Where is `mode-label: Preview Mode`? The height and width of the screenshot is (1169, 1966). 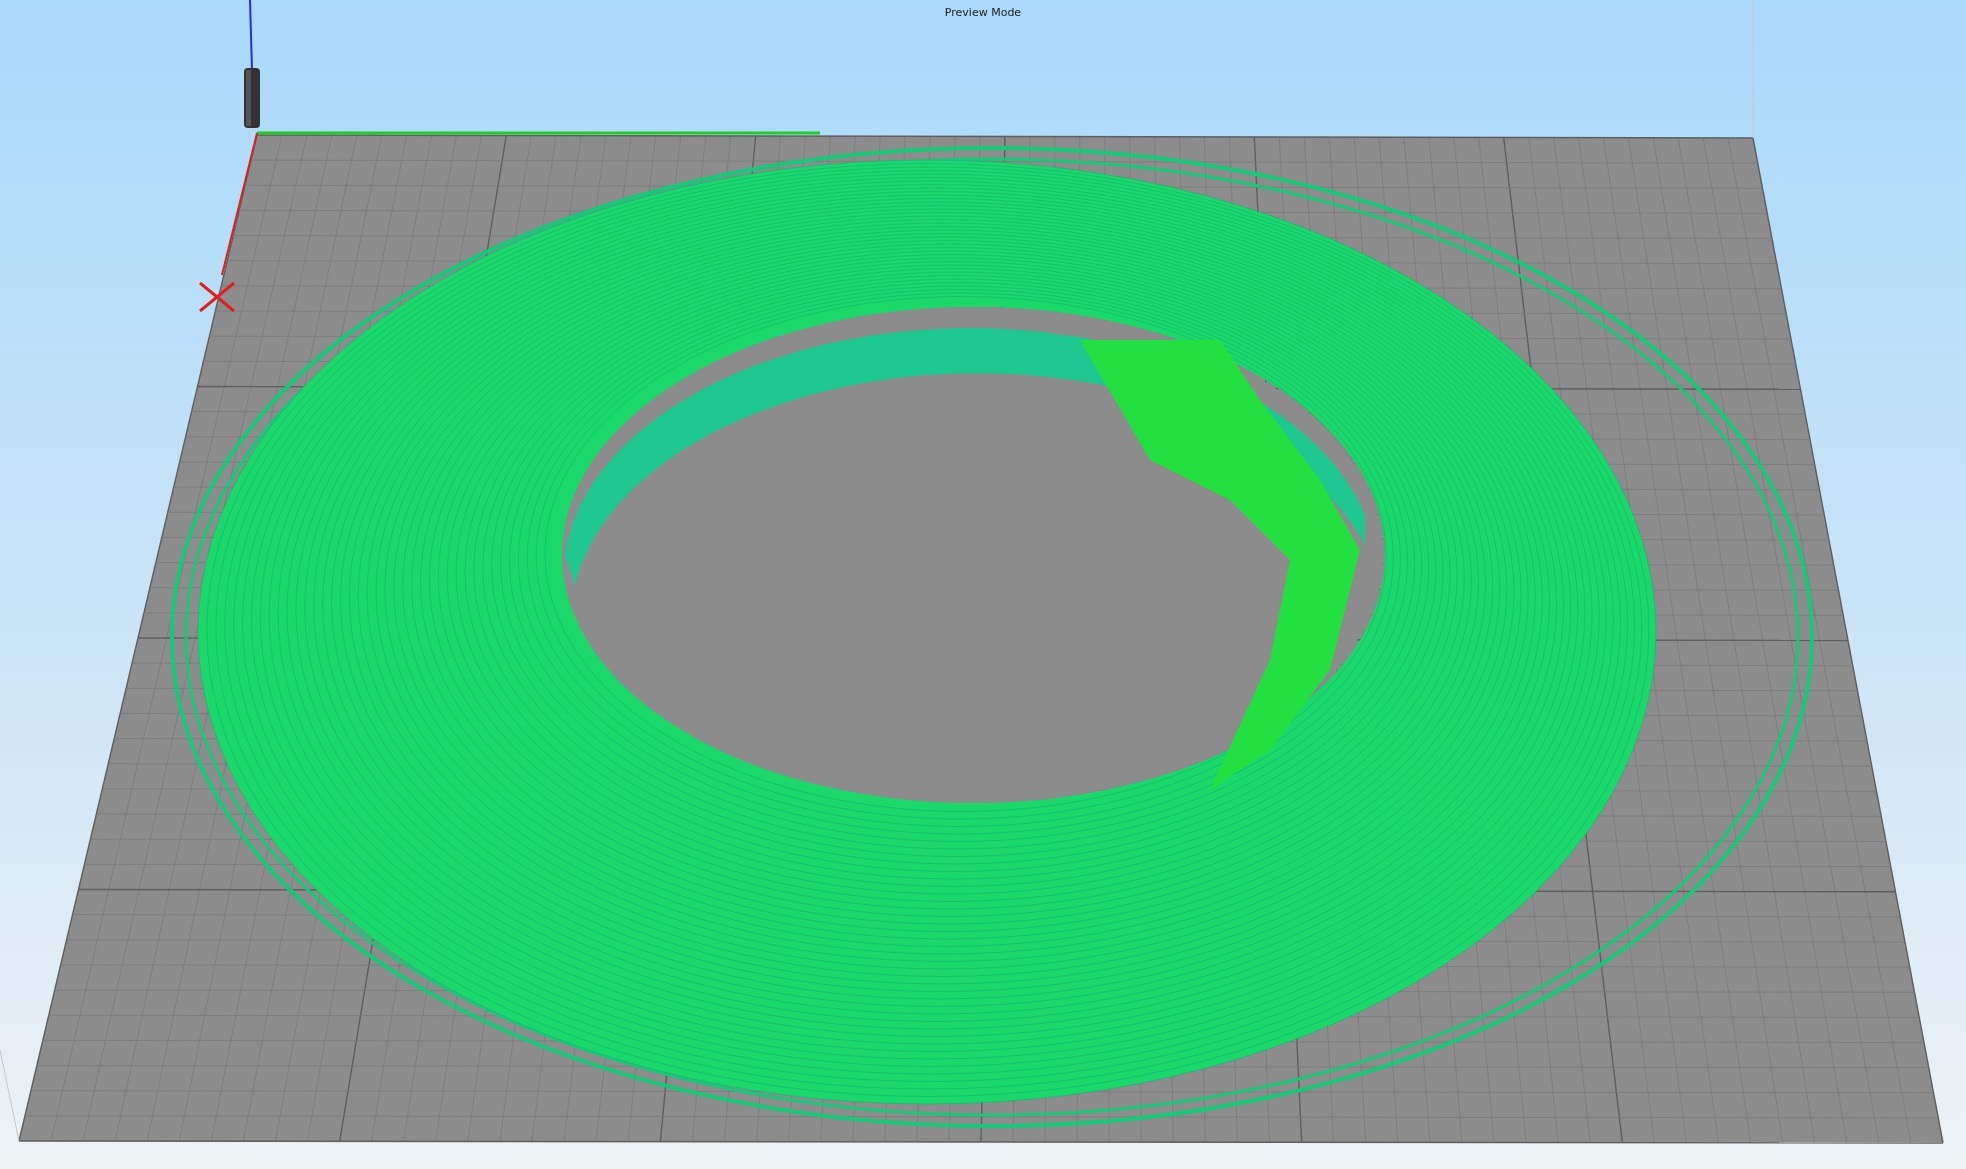 mode-label: Preview Mode is located at coordinates (983, 12).